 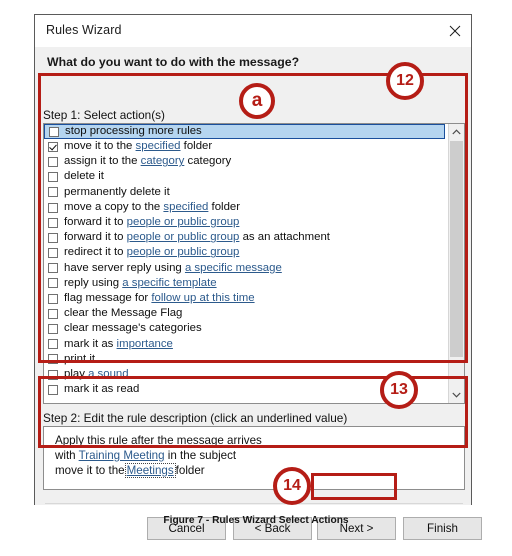 What do you see at coordinates (202, 298) in the screenshot?
I see `action-value-link: follow up at this time` at bounding box center [202, 298].